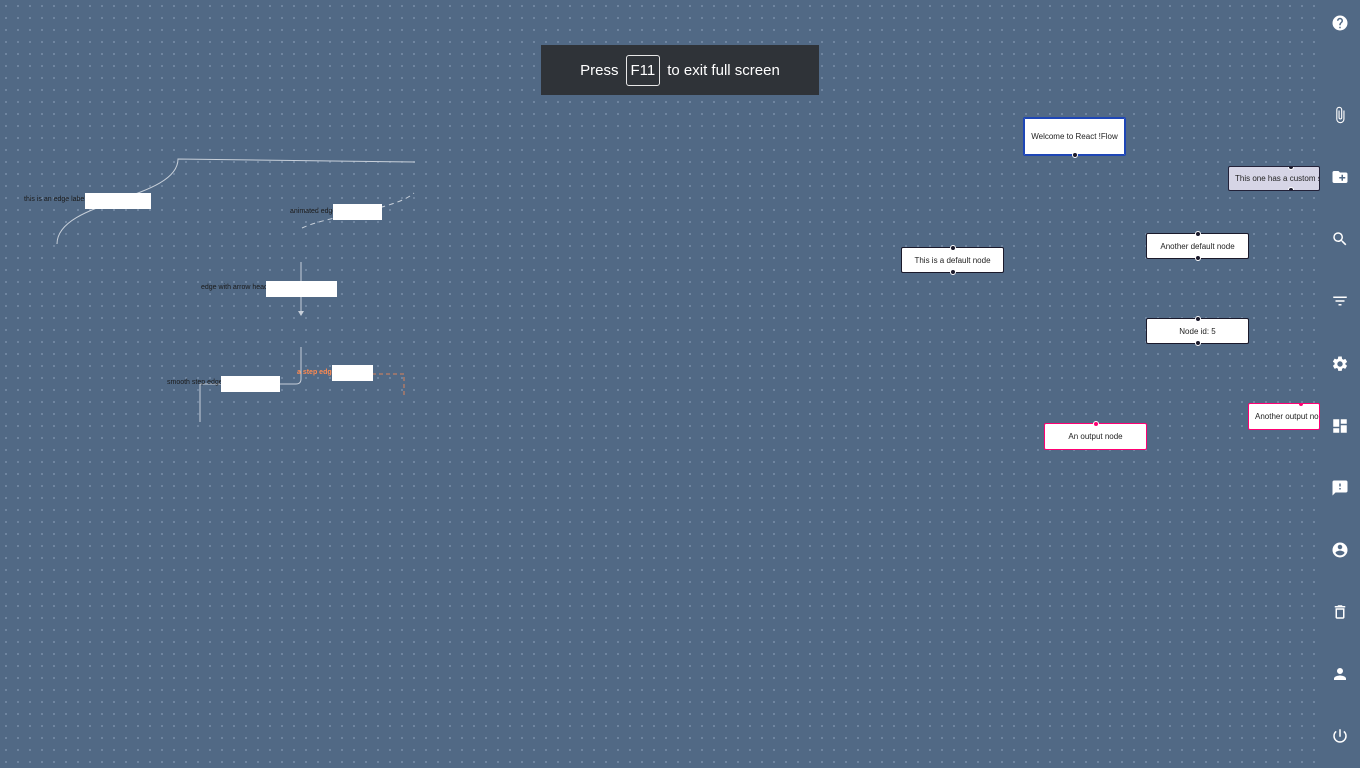 Image resolution: width=1360 pixels, height=768 pixels. I want to click on node-label: An output node, so click(1095, 436).